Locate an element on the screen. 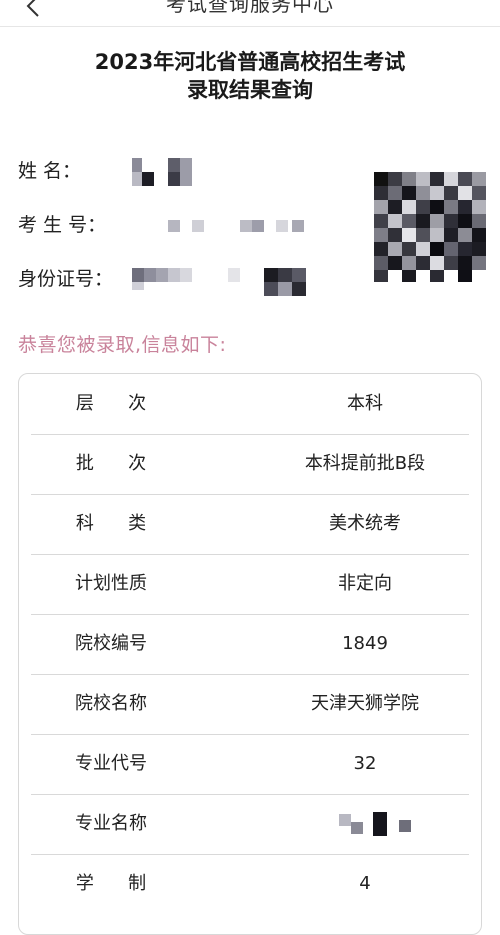 The width and height of the screenshot is (500, 935). photo-redacted is located at coordinates (430, 227).